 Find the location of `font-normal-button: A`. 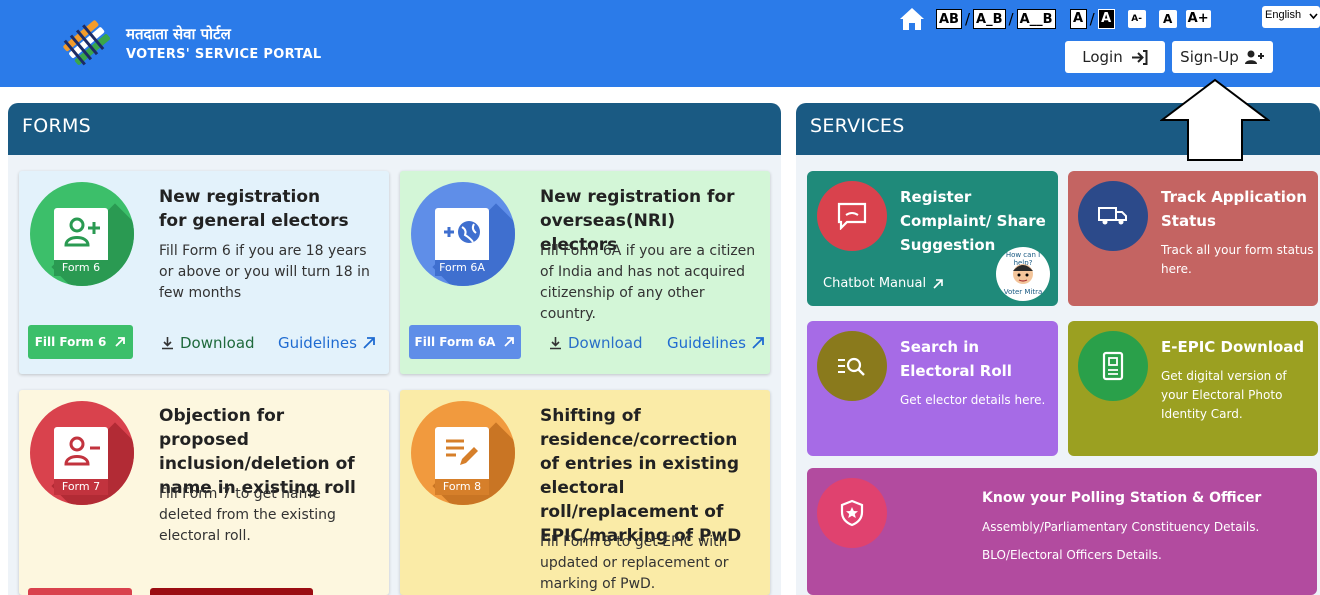

font-normal-button: A is located at coordinates (1167, 19).